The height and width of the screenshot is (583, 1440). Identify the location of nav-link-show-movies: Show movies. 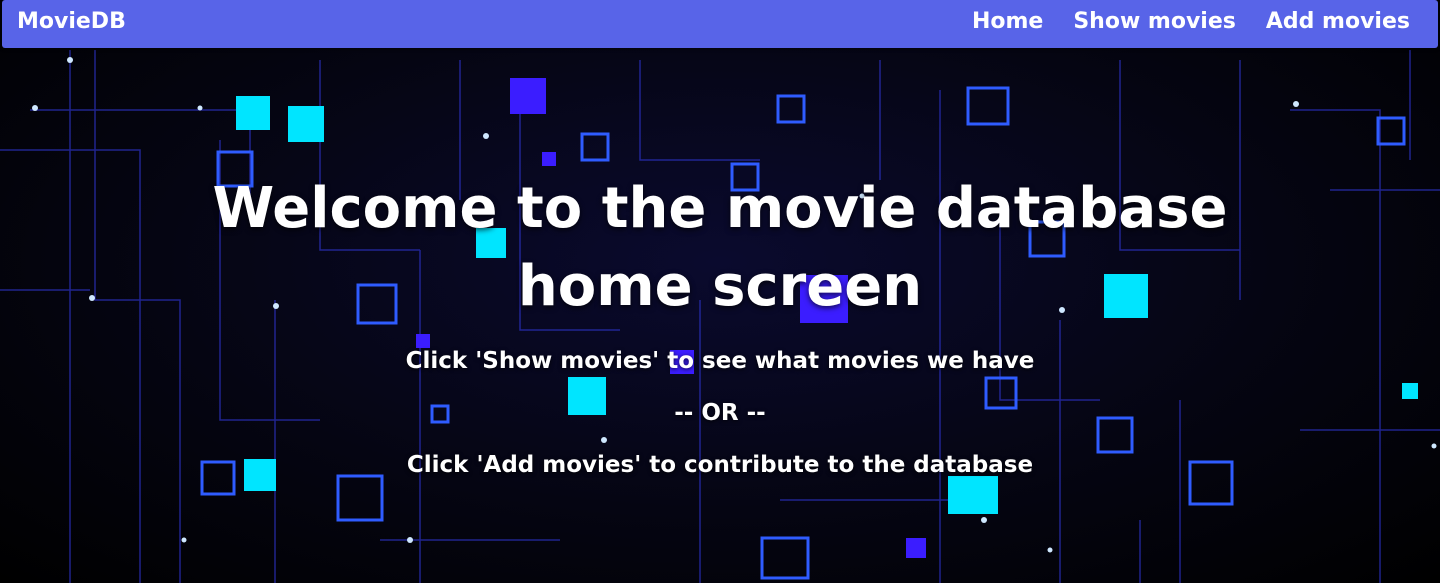
(1154, 21).